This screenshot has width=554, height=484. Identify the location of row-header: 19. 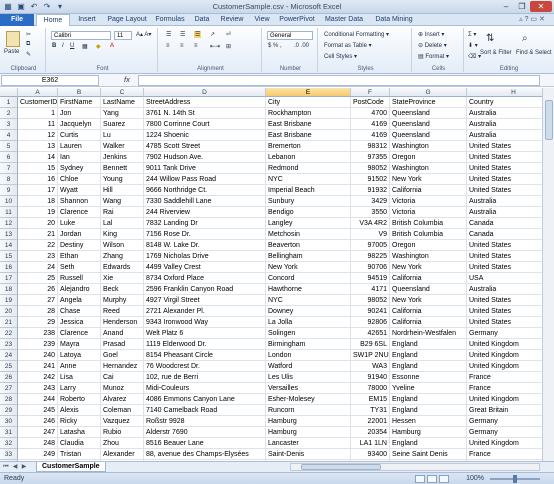
(9, 300).